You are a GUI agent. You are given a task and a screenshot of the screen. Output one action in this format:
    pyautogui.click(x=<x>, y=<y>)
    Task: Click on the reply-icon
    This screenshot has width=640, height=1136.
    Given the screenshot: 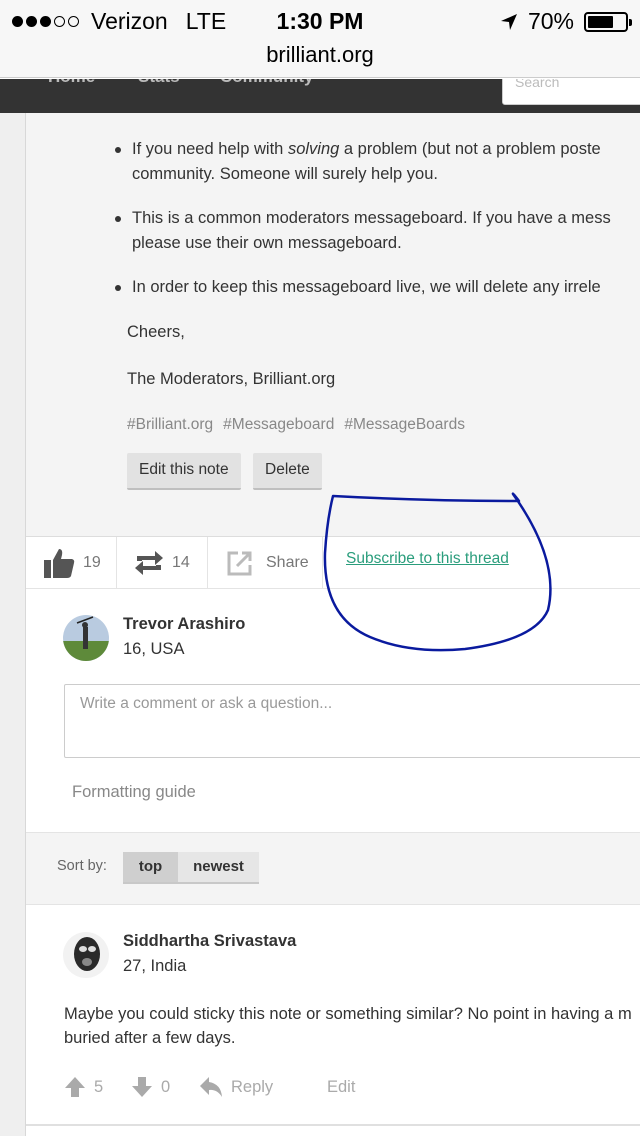 What is the action you would take?
    pyautogui.click(x=211, y=1087)
    